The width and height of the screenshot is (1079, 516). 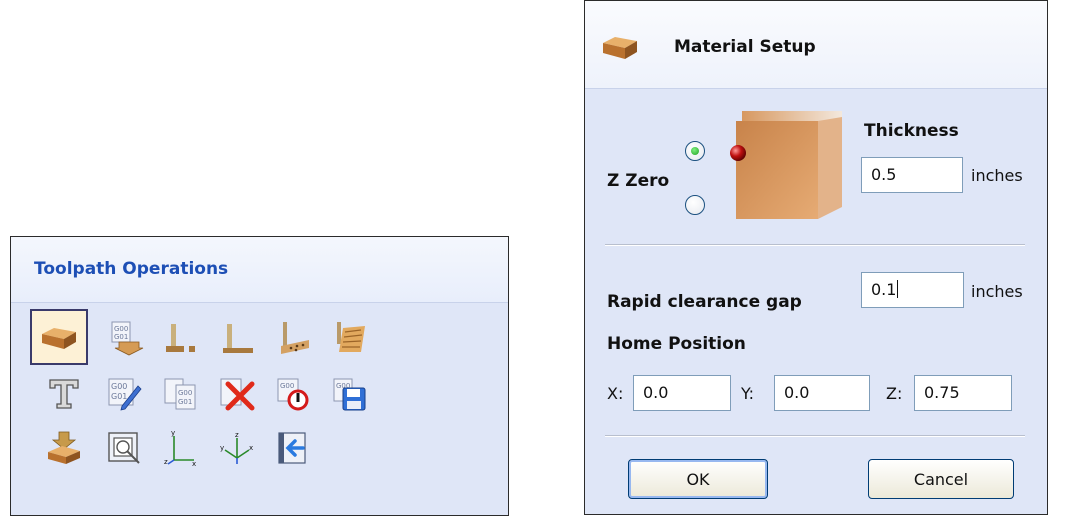 I want to click on rapid-clearance-label: Rapid clearance gap, so click(x=704, y=302).